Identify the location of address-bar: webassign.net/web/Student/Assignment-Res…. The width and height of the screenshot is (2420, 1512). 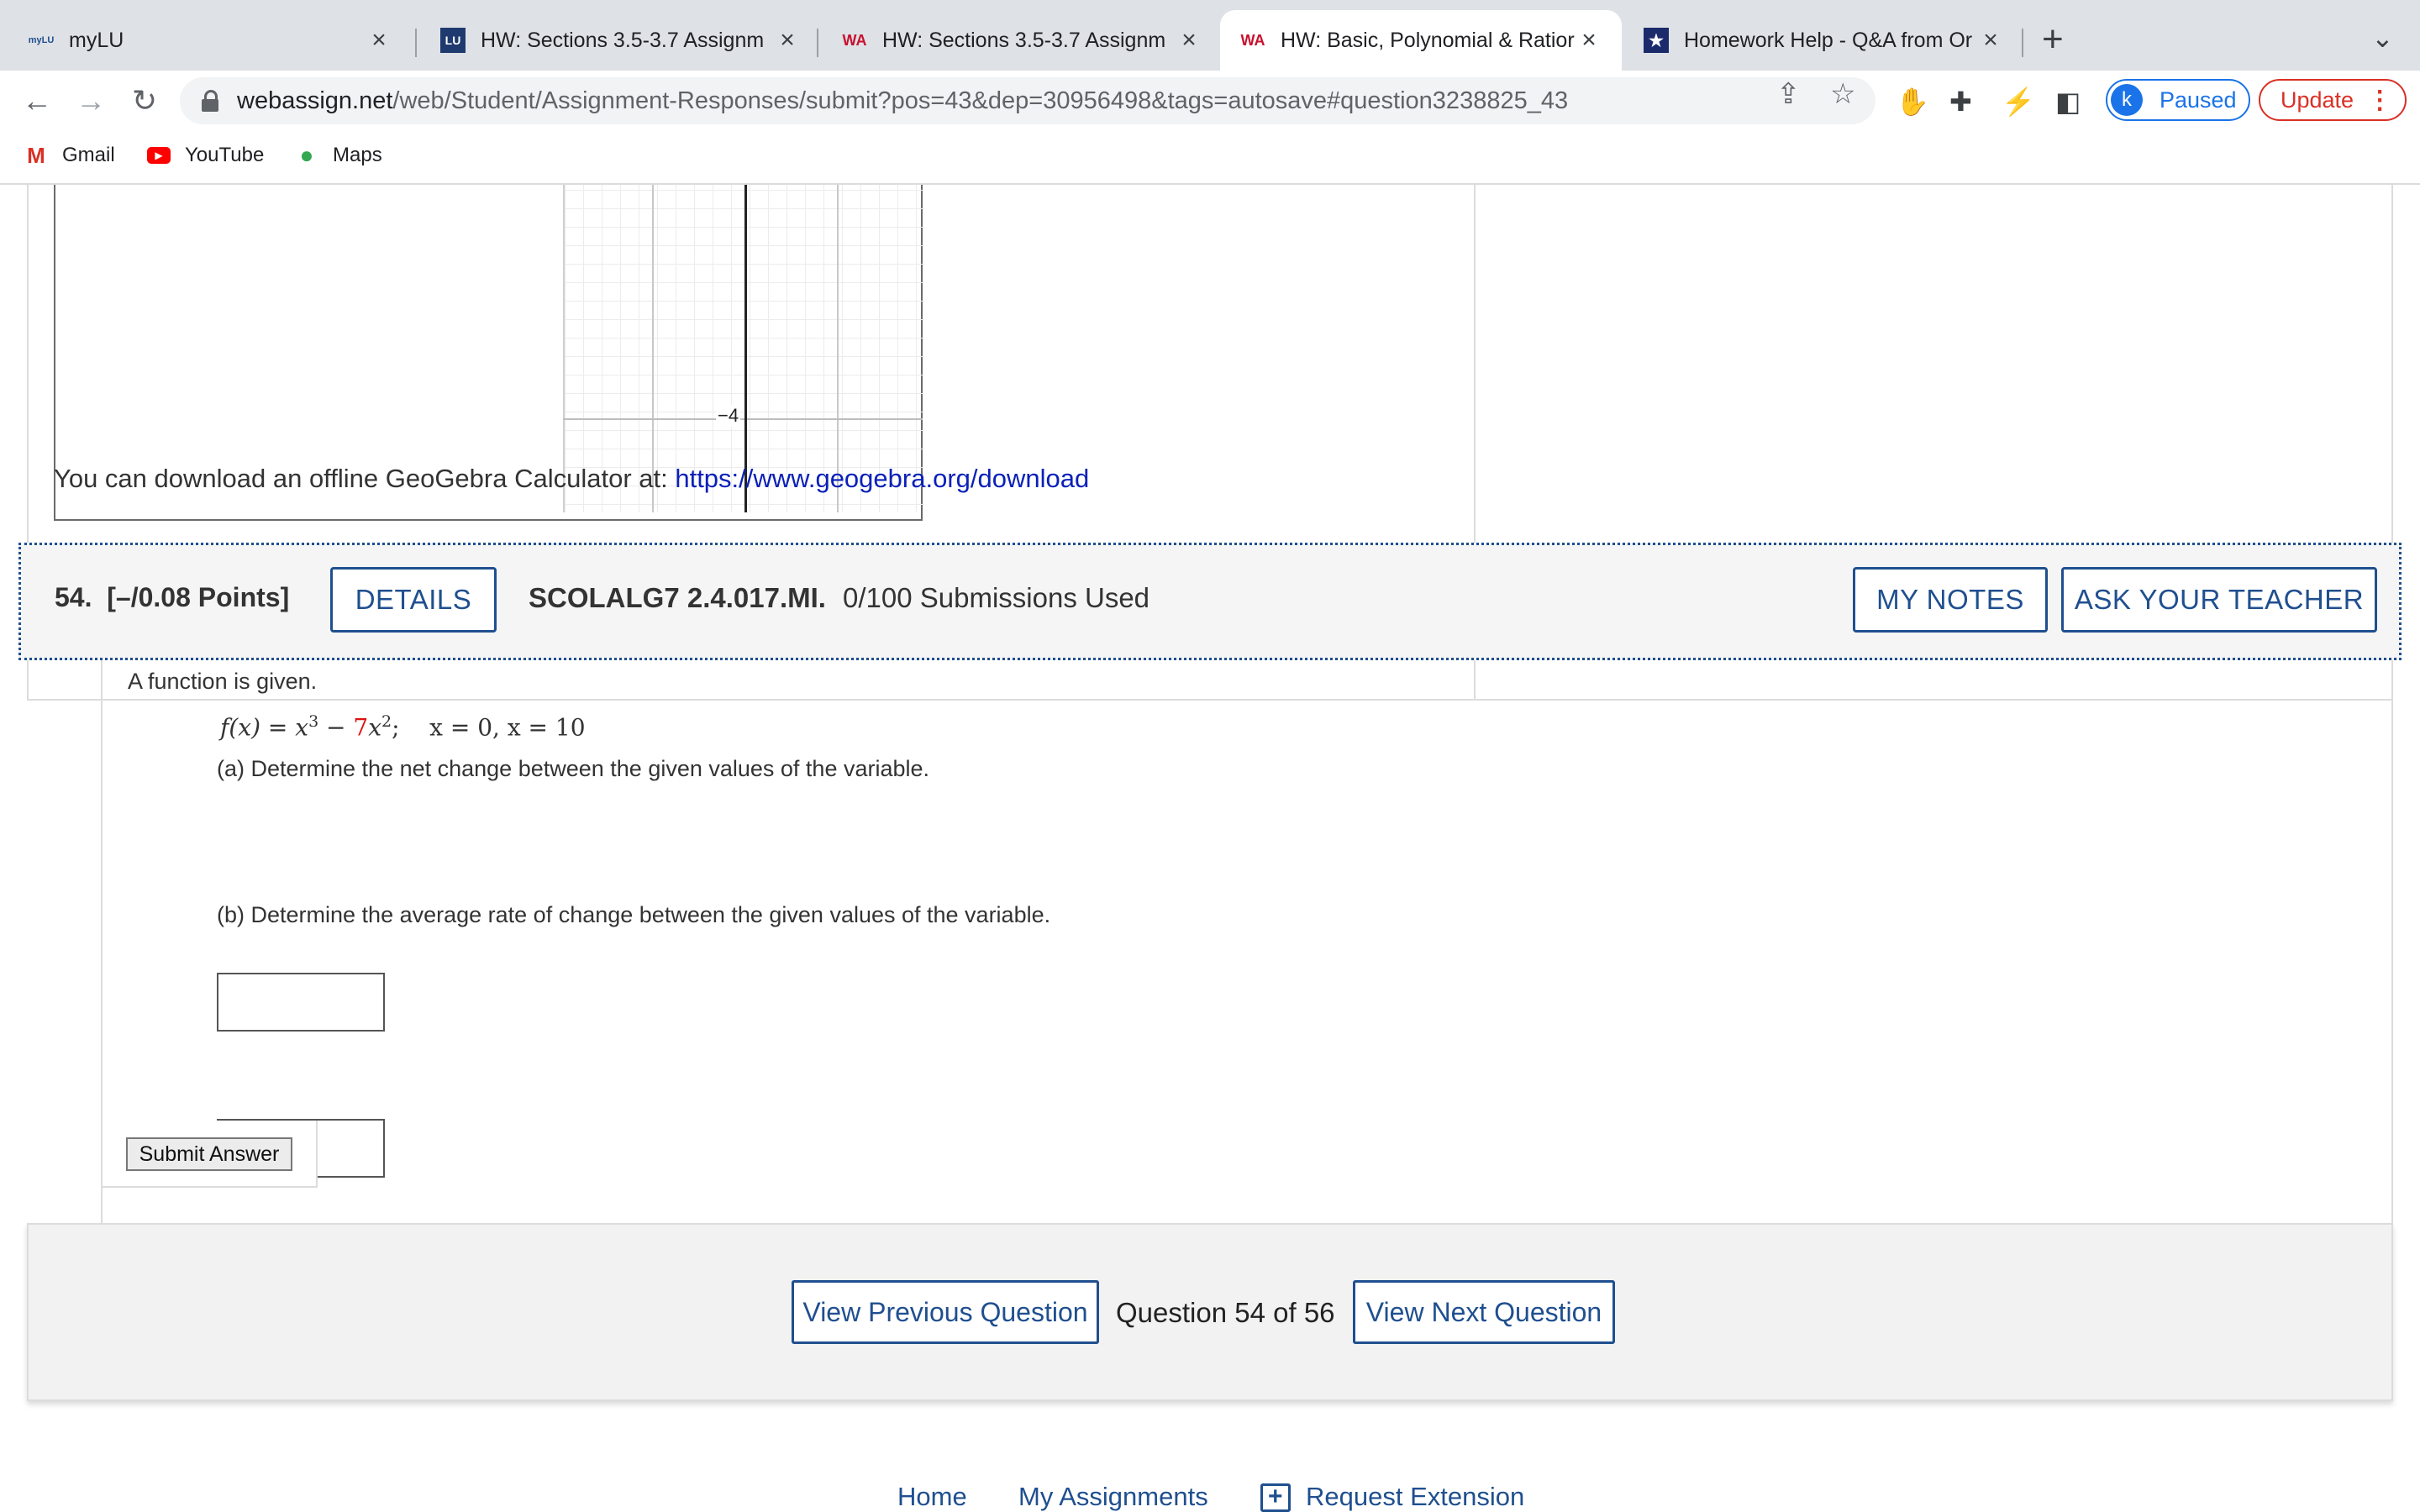
(1028, 100).